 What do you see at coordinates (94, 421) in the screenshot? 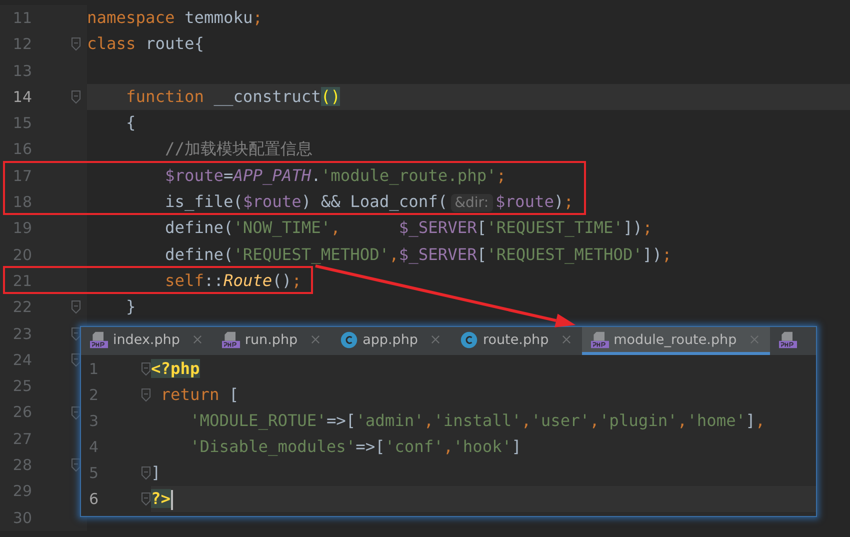
I see `line-number: 3` at bounding box center [94, 421].